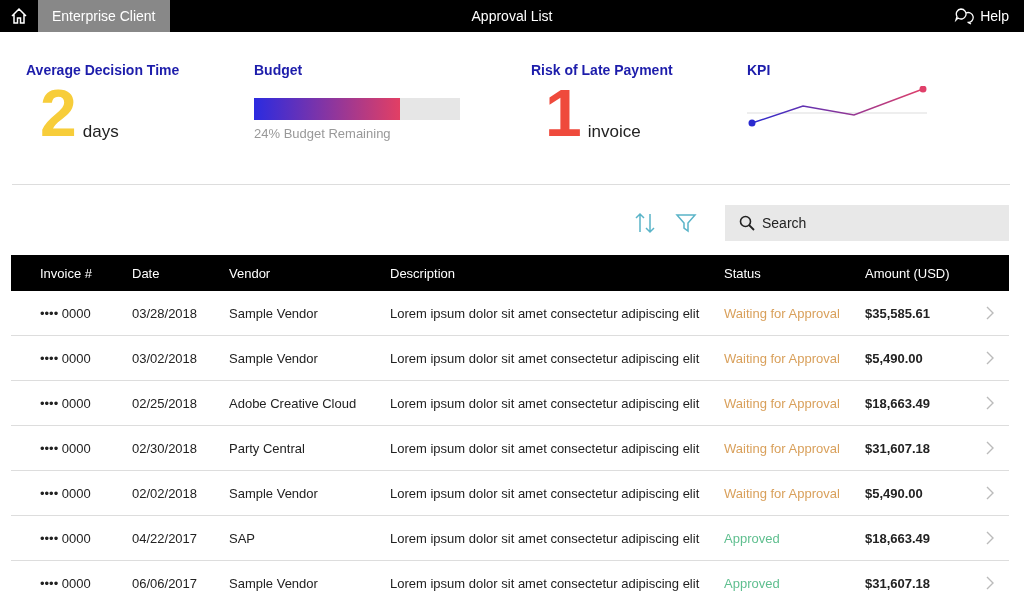 The image size is (1024, 592). What do you see at coordinates (867, 223) in the screenshot?
I see `search-field: Search` at bounding box center [867, 223].